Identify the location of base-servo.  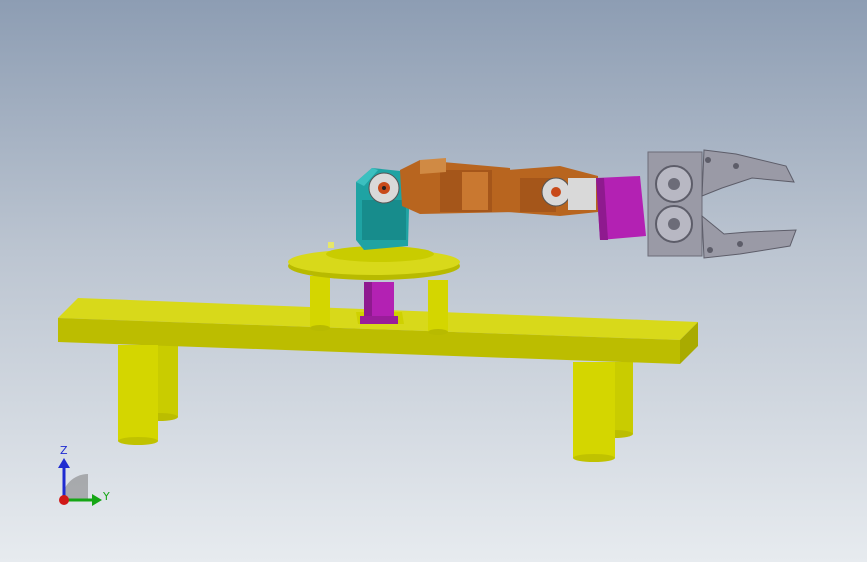
(380, 303).